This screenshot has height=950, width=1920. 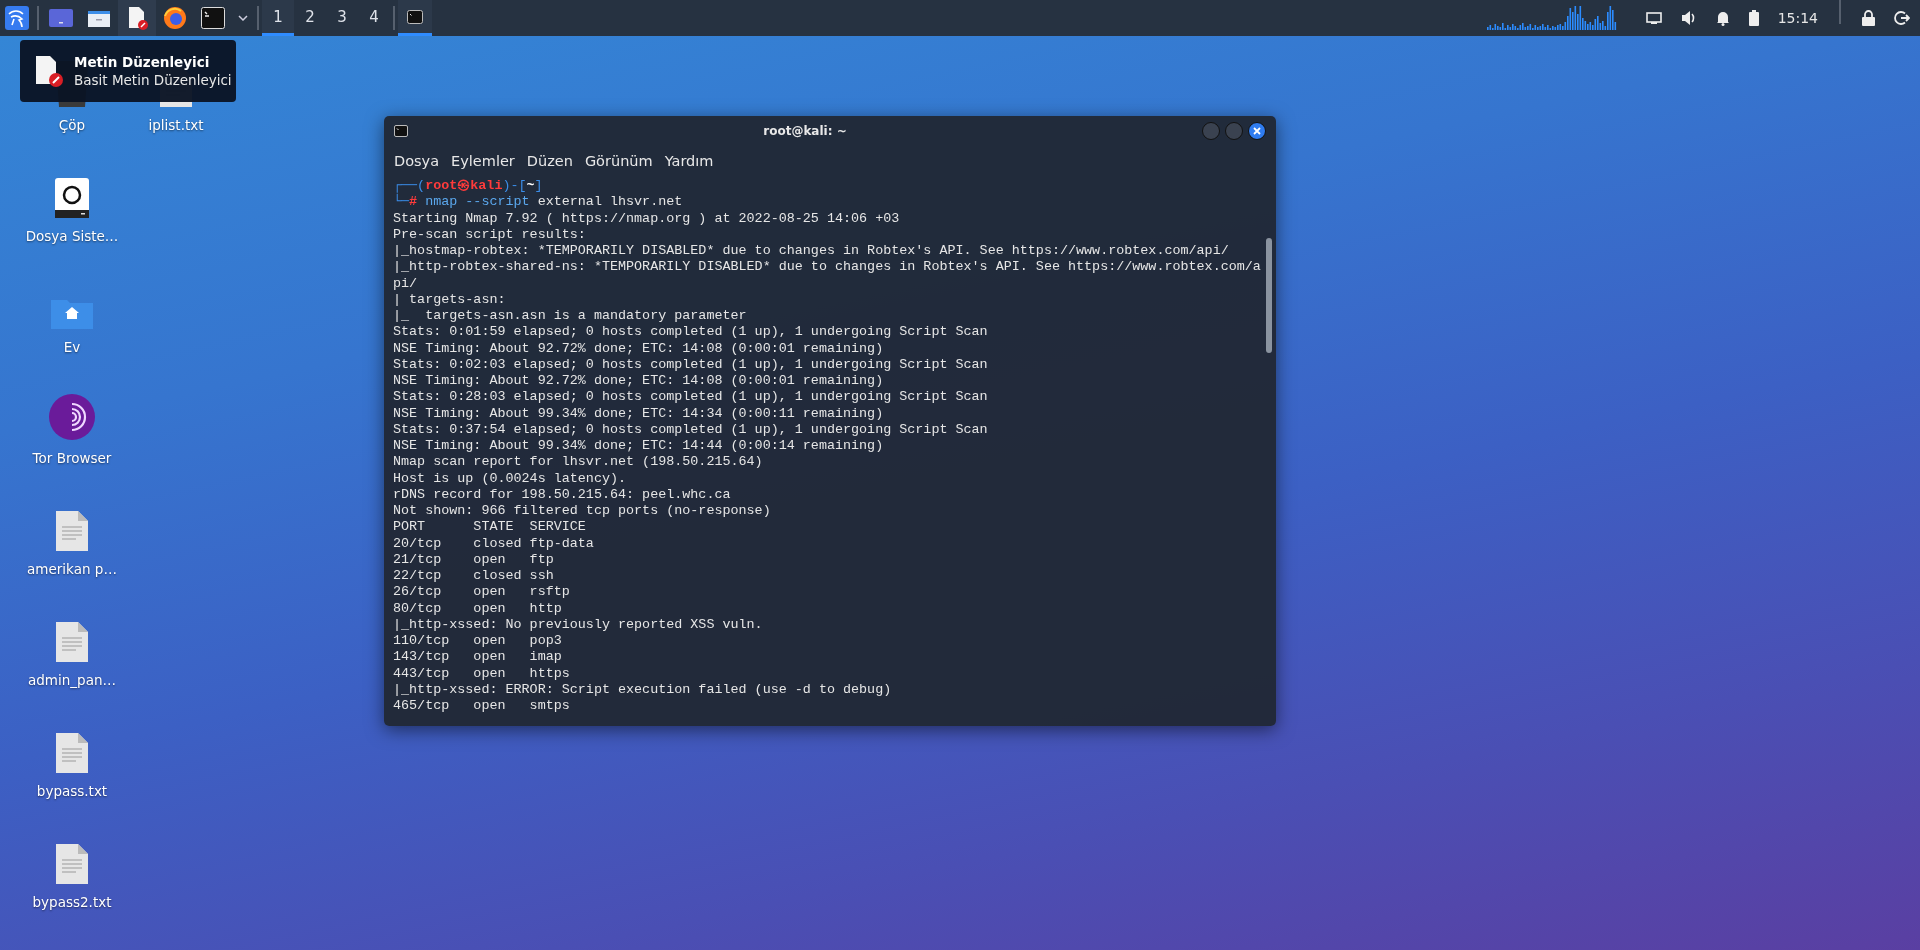 I want to click on onion-globe-icon, so click(x=72, y=417).